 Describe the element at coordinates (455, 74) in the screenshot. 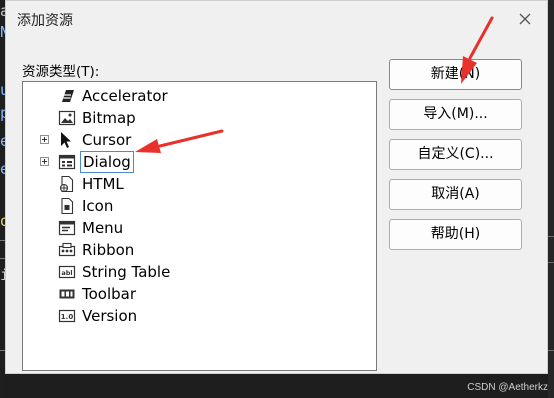

I see `new-button: 新建(N)` at that location.